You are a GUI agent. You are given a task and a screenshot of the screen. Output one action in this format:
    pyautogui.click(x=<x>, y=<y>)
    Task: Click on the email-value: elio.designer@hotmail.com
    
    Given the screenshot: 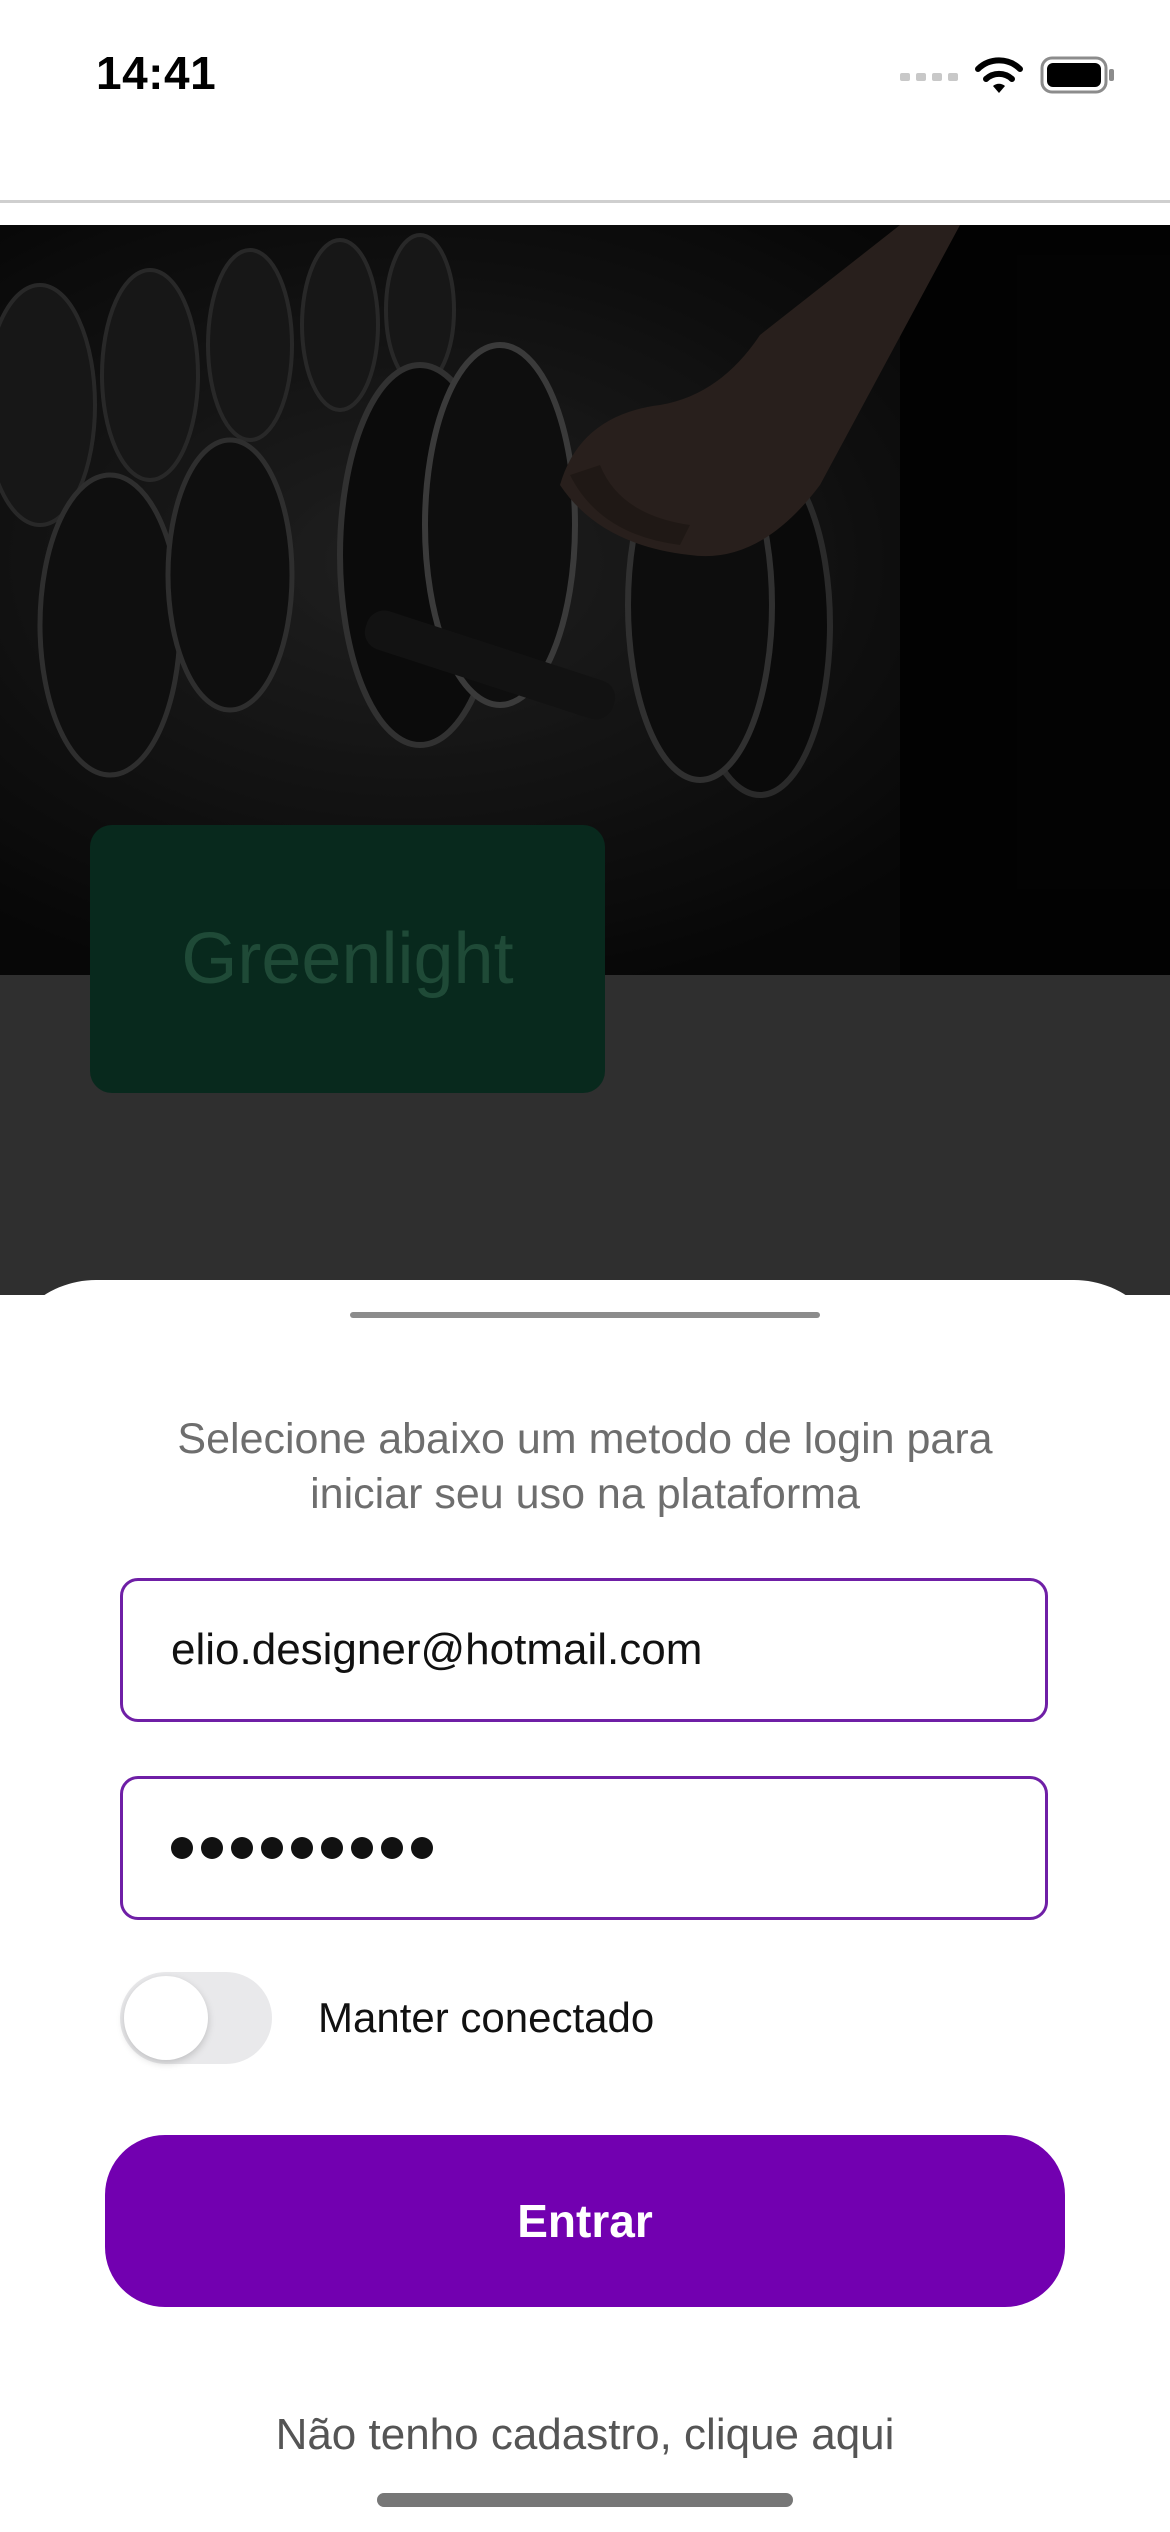 What is the action you would take?
    pyautogui.click(x=437, y=1649)
    